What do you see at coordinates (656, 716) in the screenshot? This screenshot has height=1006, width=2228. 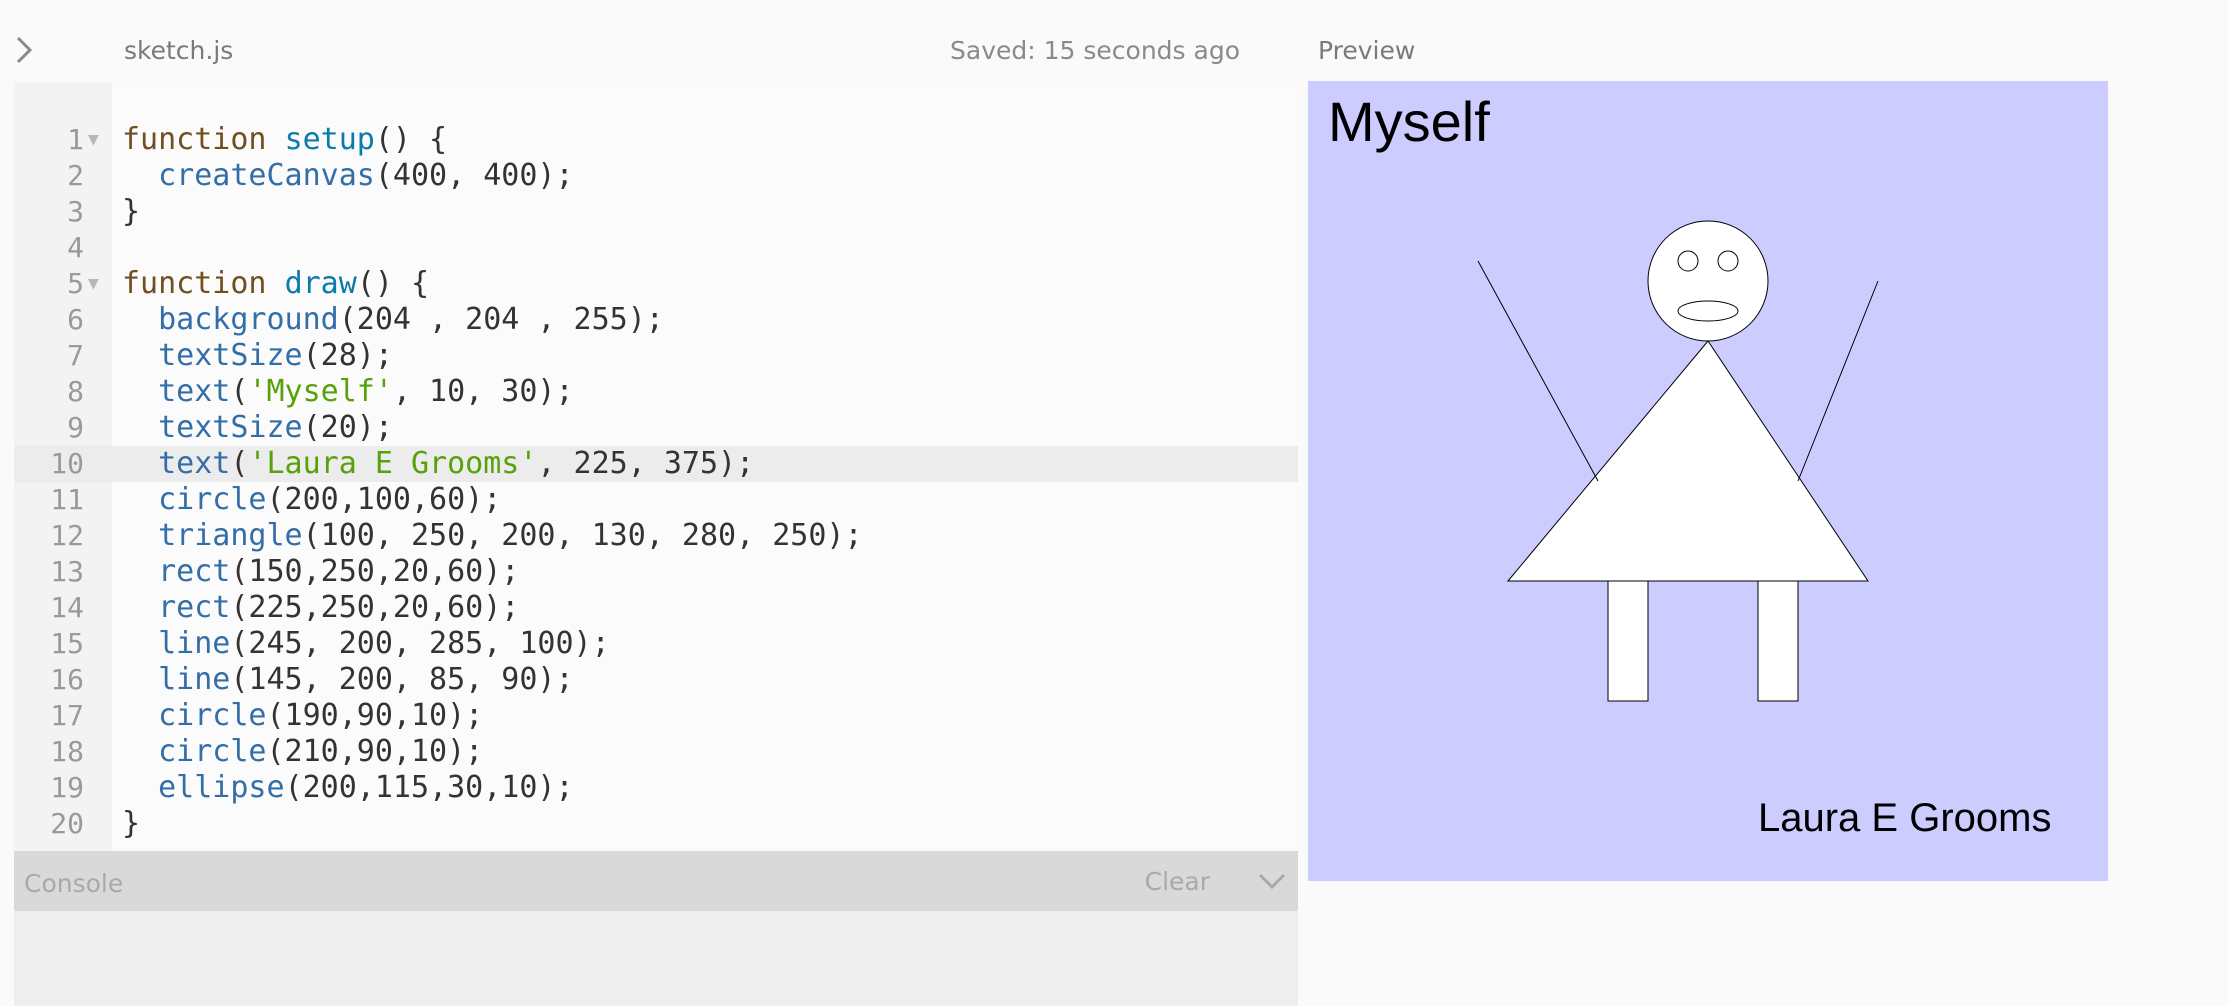 I see `code-line: 17 circle(190,90,10);` at bounding box center [656, 716].